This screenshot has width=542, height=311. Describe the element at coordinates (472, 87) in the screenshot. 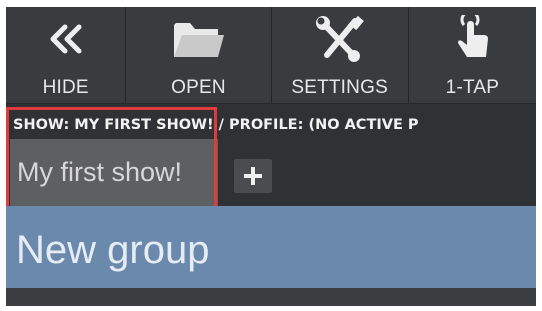

I see `one-tap-button-label: 1-TAP` at that location.